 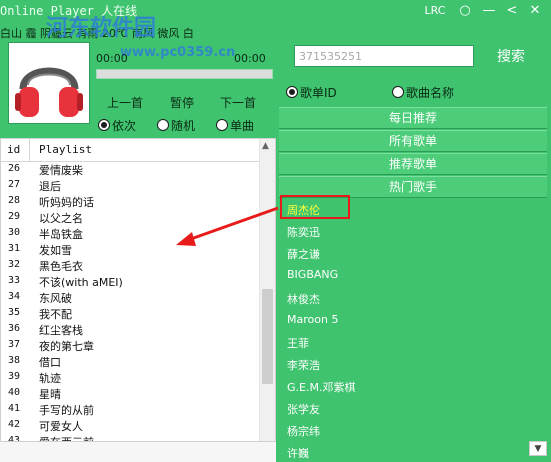 I want to click on row-id: 39, so click(x=14, y=376).